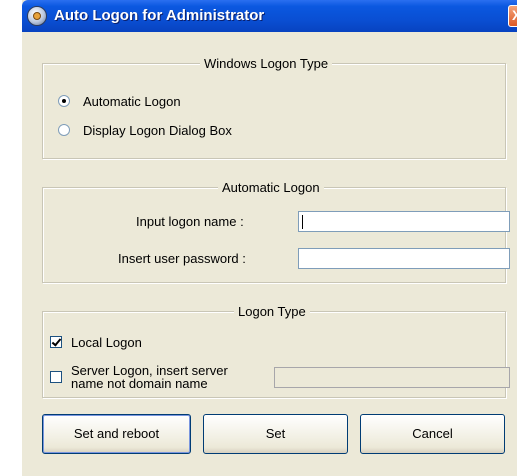 This screenshot has height=476, width=517. What do you see at coordinates (275, 434) in the screenshot?
I see `set-button: Set` at bounding box center [275, 434].